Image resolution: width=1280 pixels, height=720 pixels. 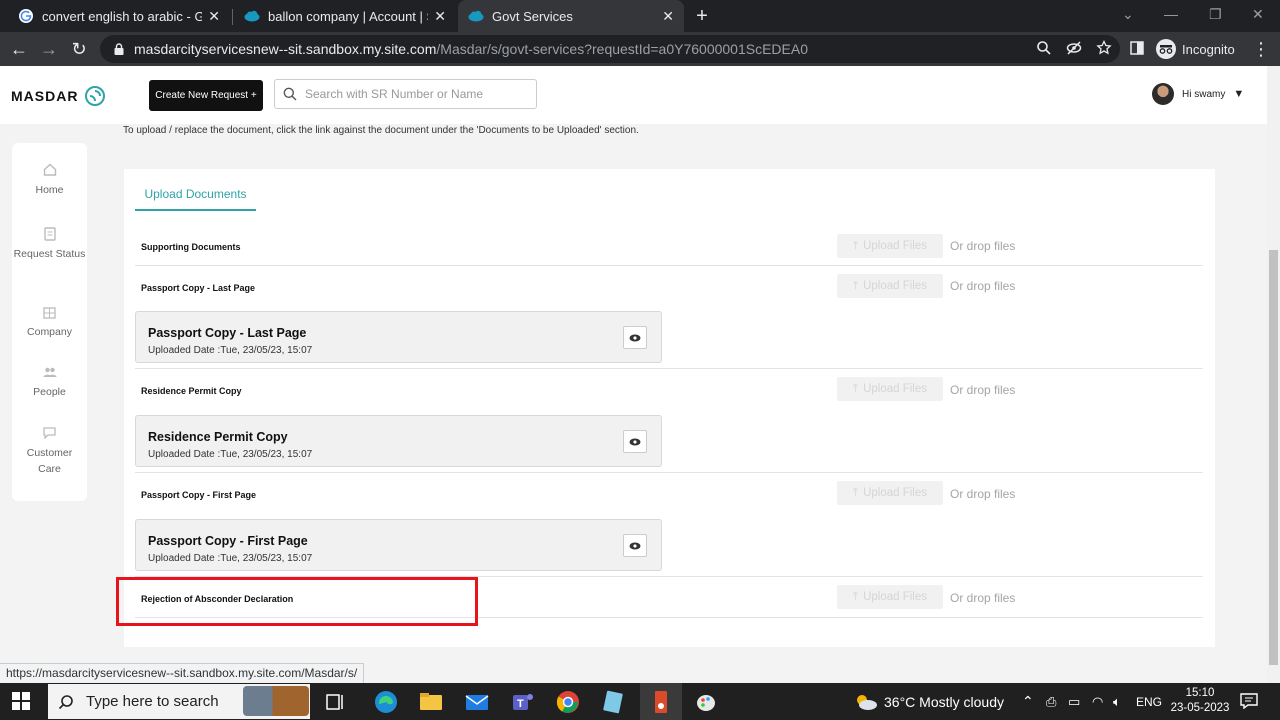 What do you see at coordinates (45, 96) in the screenshot?
I see `logo-text: MASDAR` at bounding box center [45, 96].